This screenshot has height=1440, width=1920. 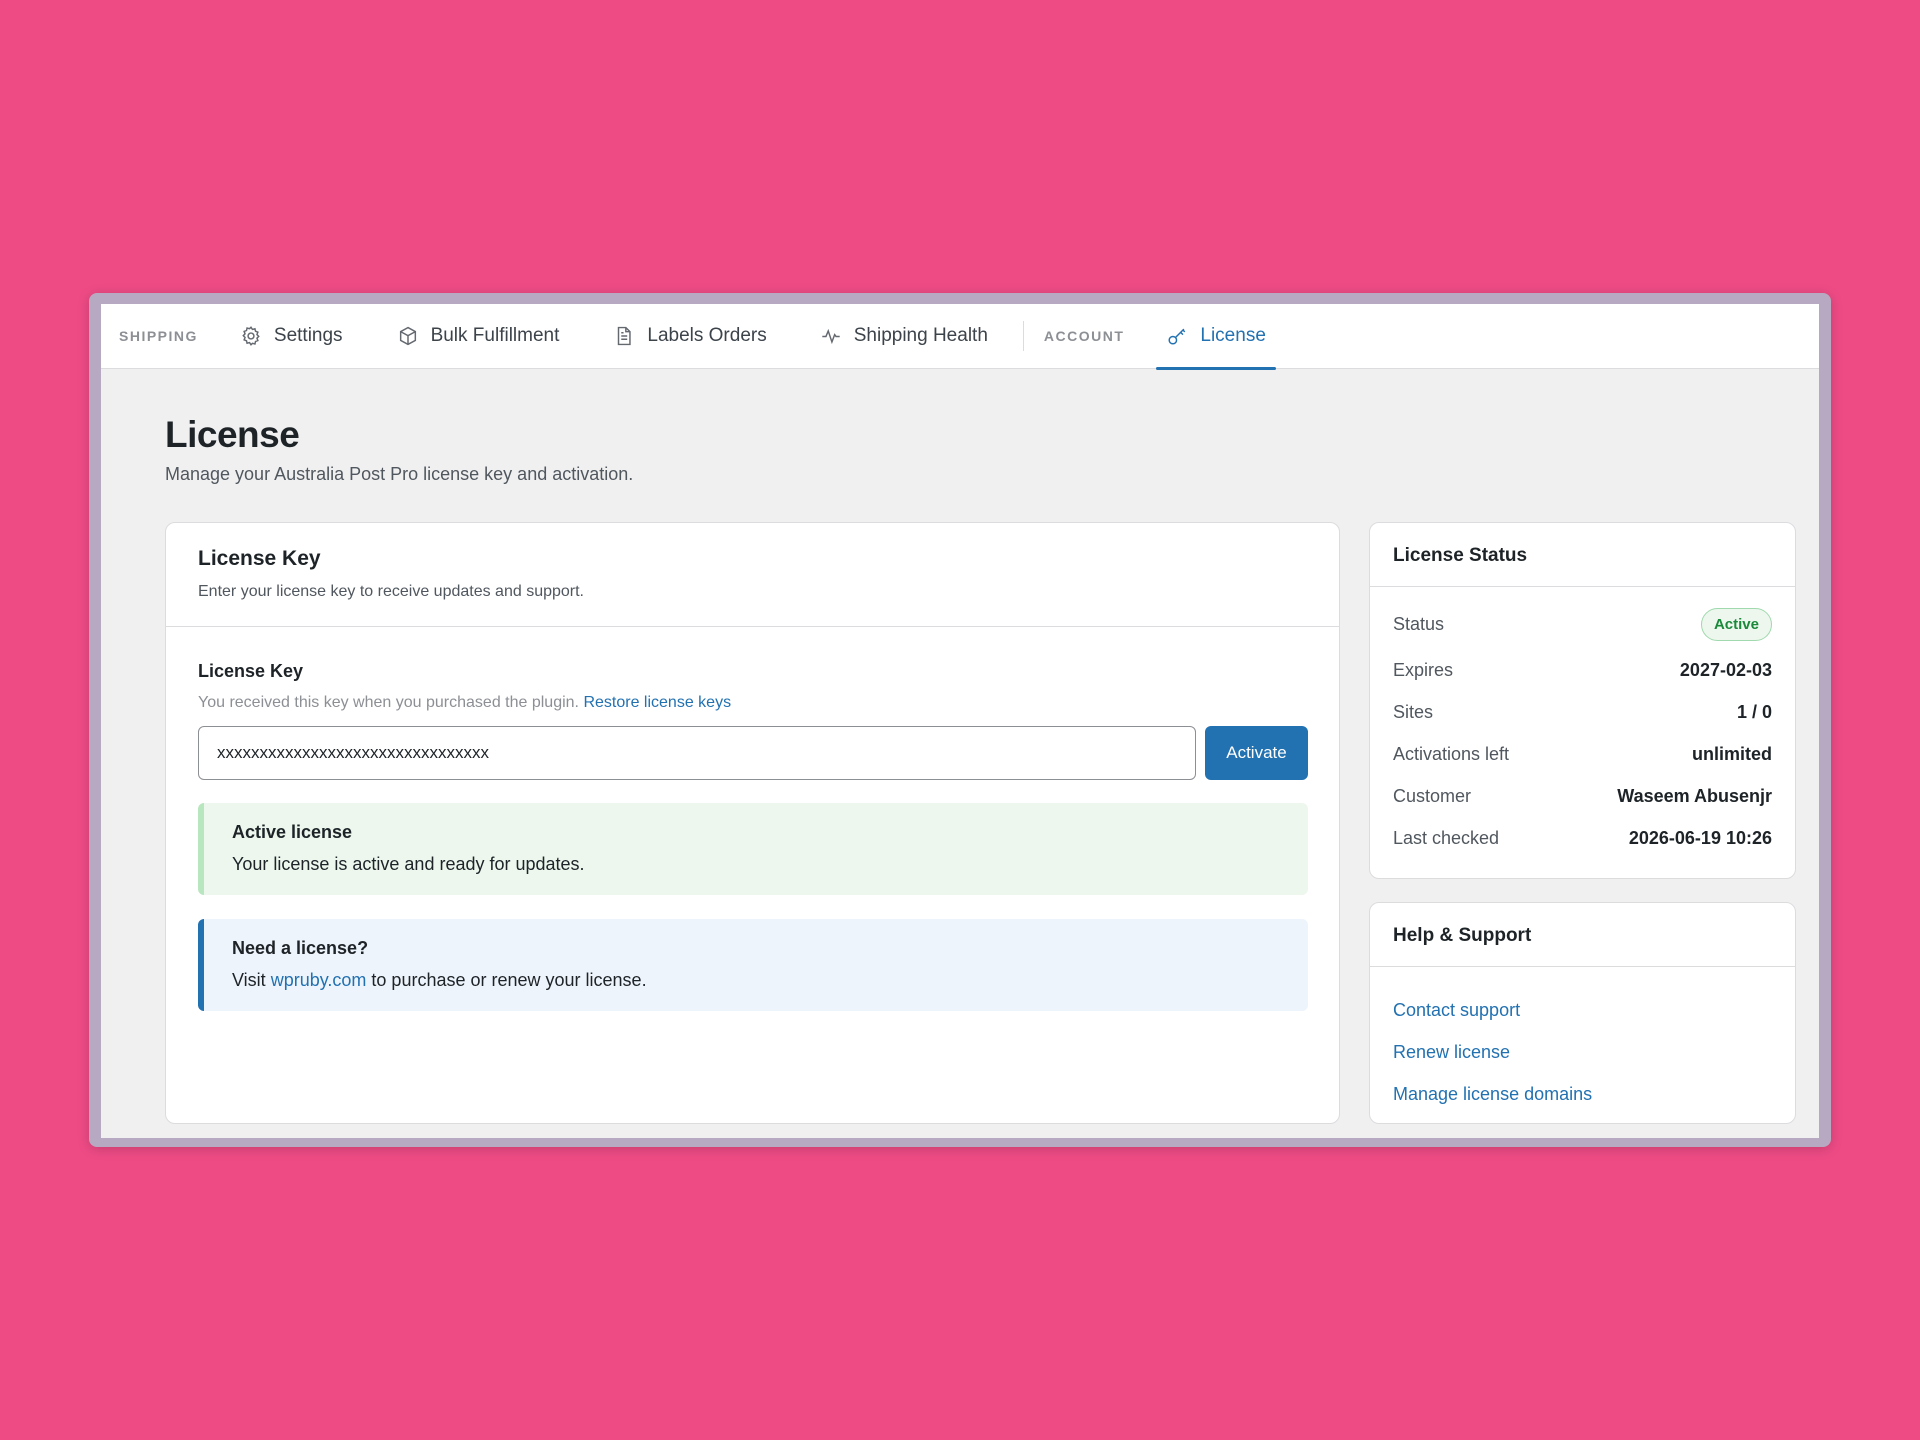 I want to click on tab-bulk-fulfillment: Bulk Fulfillment, so click(x=478, y=336).